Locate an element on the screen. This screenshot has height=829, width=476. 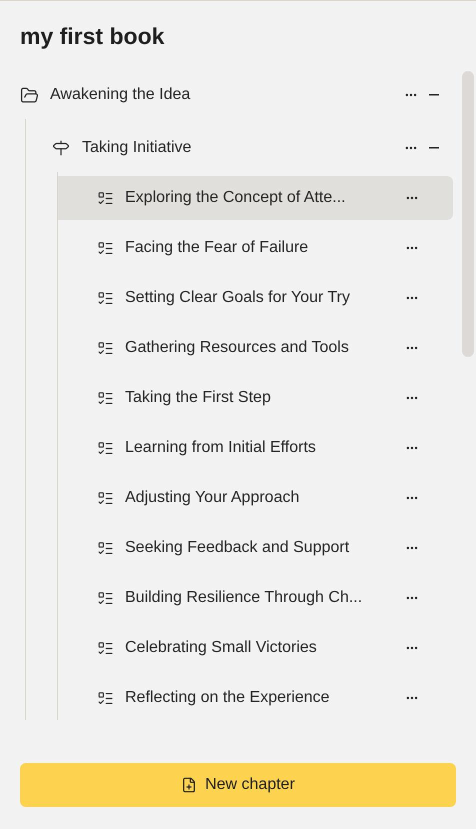
section-title: Seeking Feedback and Support is located at coordinates (237, 548).